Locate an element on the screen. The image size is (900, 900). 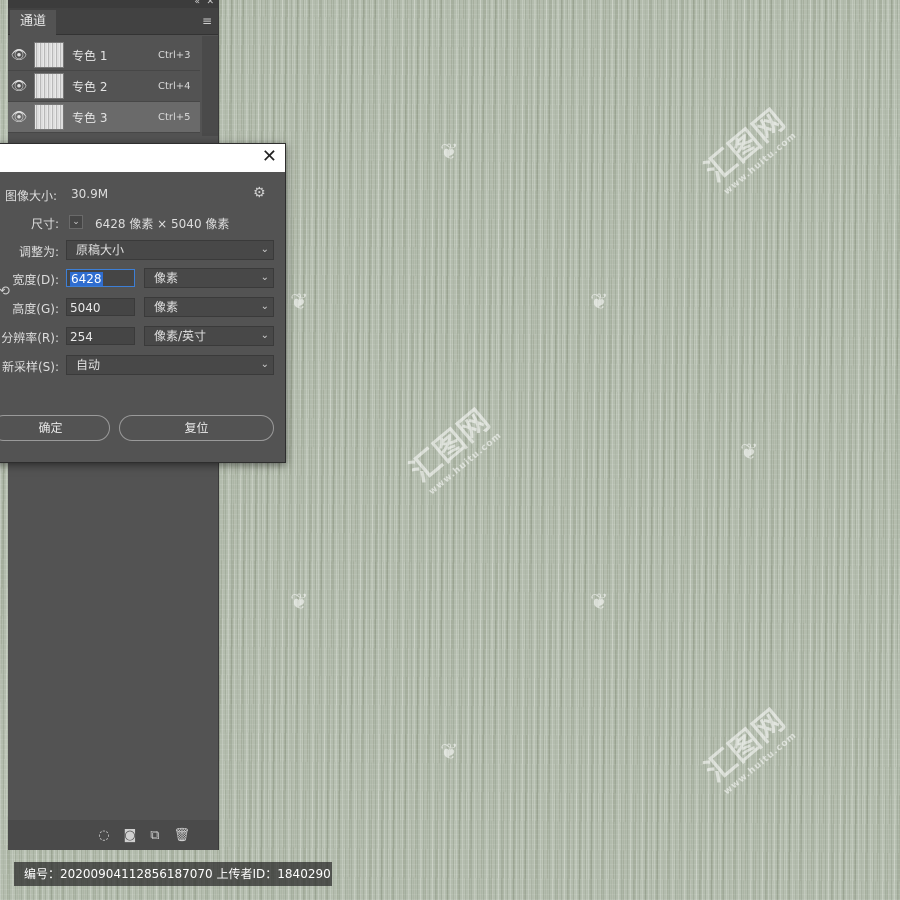
width-unit-value: 像素 is located at coordinates (166, 278).